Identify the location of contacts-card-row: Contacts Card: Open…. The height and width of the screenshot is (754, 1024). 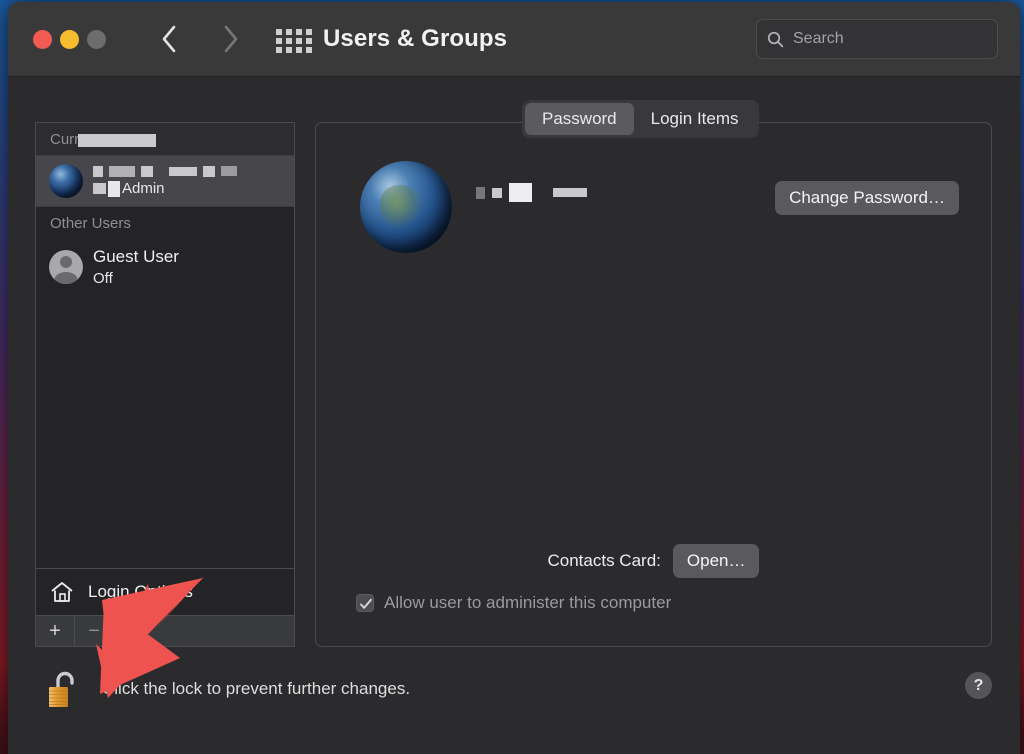
(653, 561).